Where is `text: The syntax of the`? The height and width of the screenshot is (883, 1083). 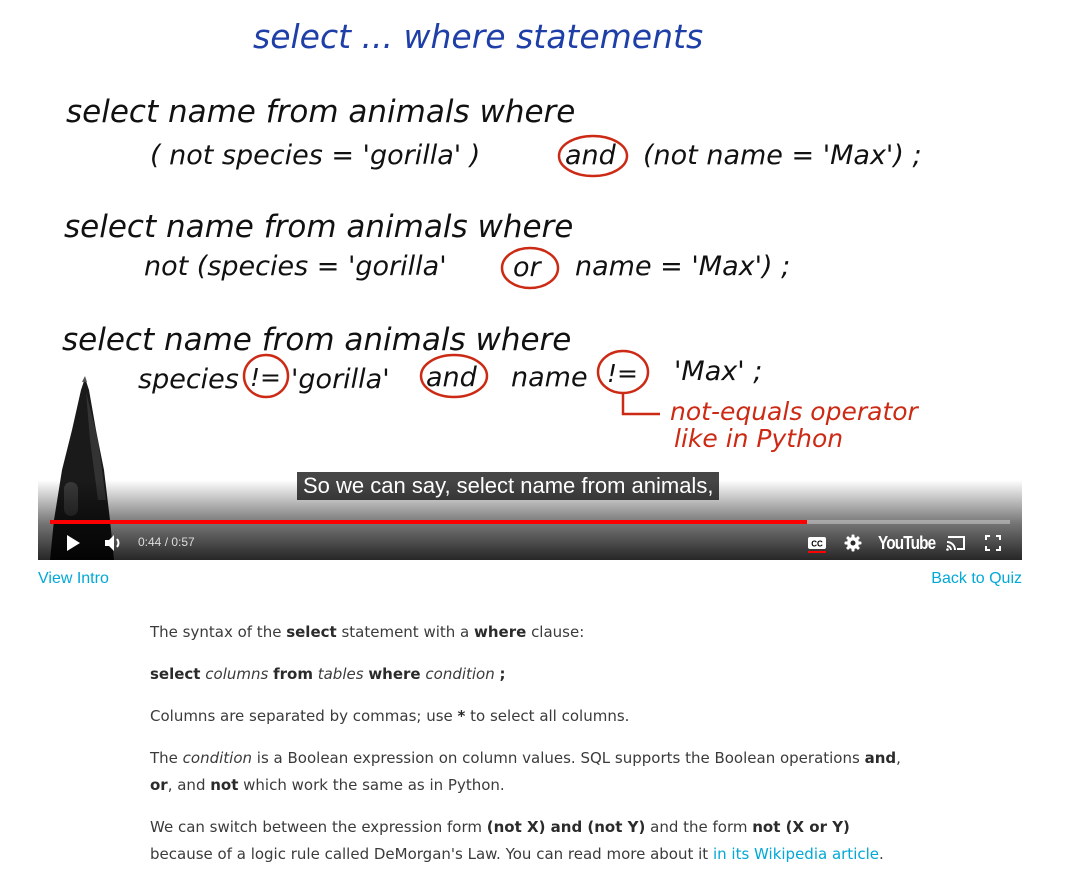 text: The syntax of the is located at coordinates (218, 632).